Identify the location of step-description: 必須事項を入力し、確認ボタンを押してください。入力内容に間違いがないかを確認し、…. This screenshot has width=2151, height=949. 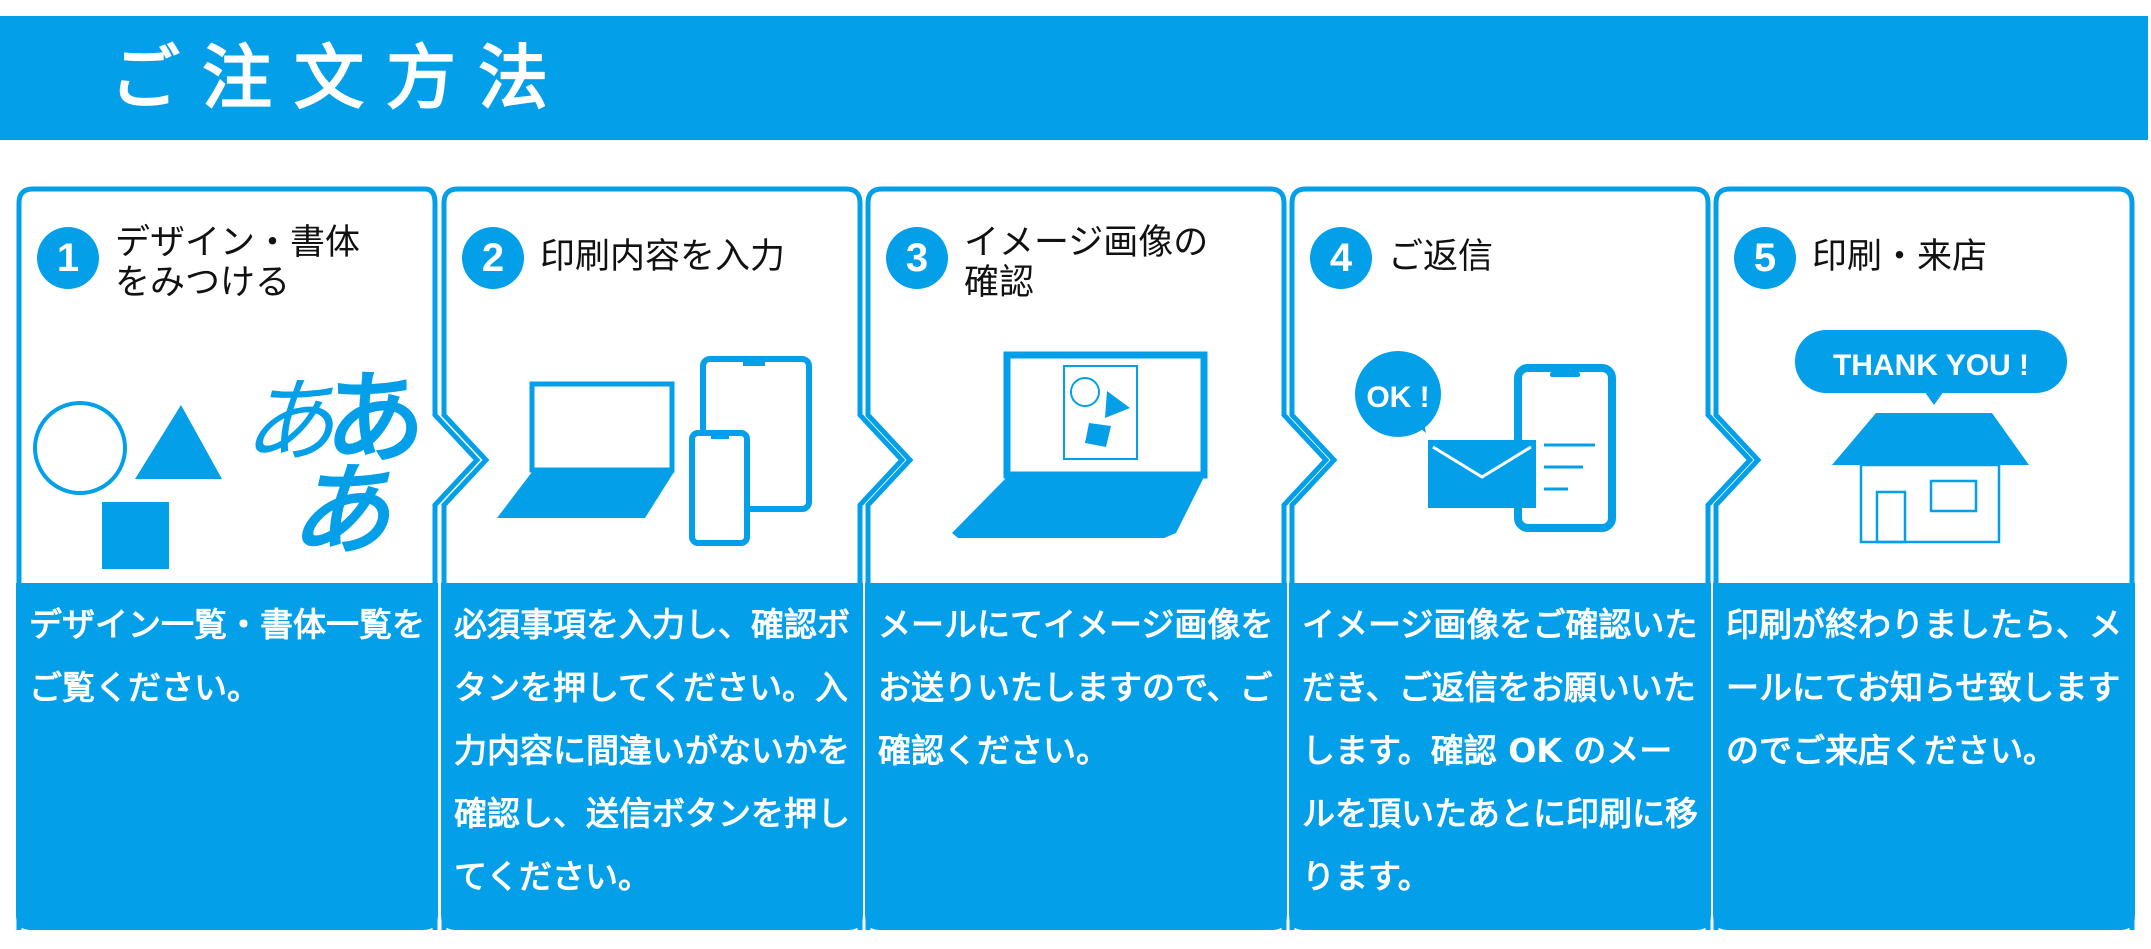
(652, 750).